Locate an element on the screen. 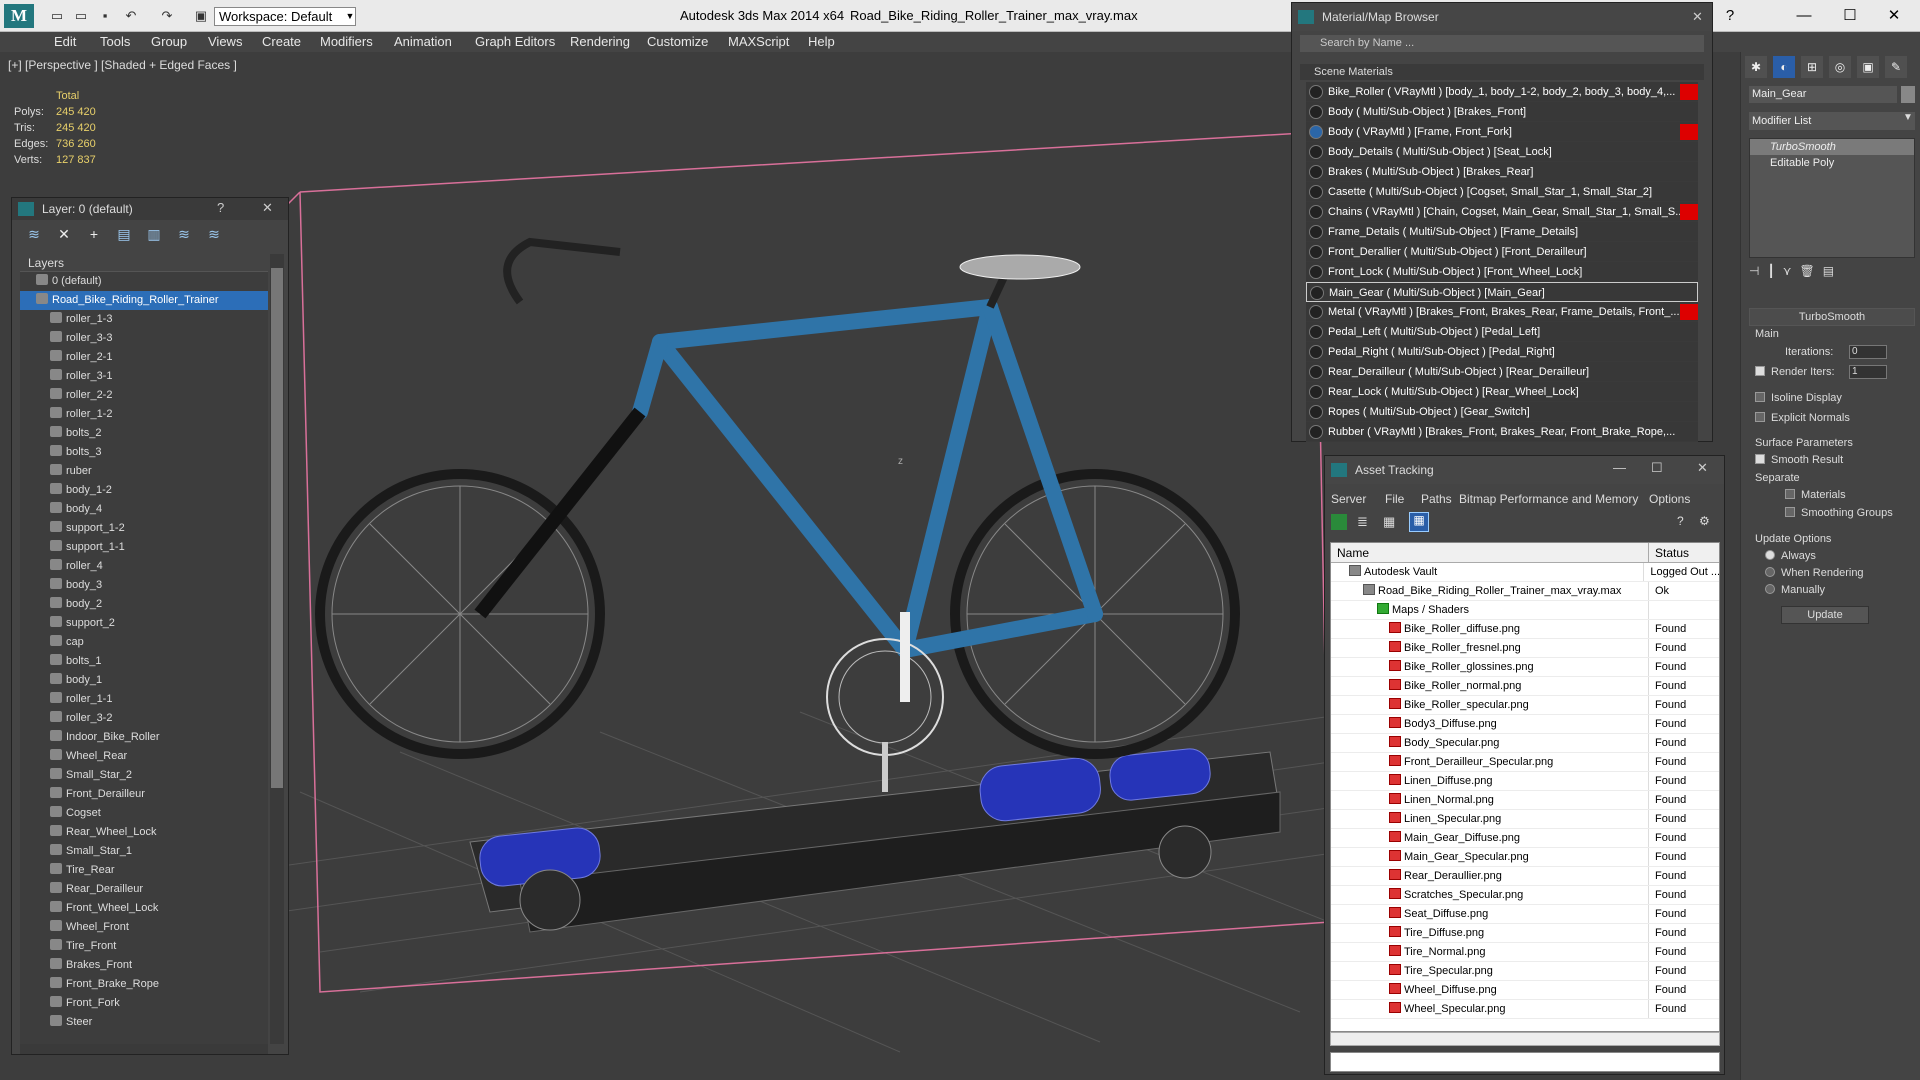 This screenshot has height=1080, width=1920. asset-row: Linen_Normal.png Found is located at coordinates (1525, 800).